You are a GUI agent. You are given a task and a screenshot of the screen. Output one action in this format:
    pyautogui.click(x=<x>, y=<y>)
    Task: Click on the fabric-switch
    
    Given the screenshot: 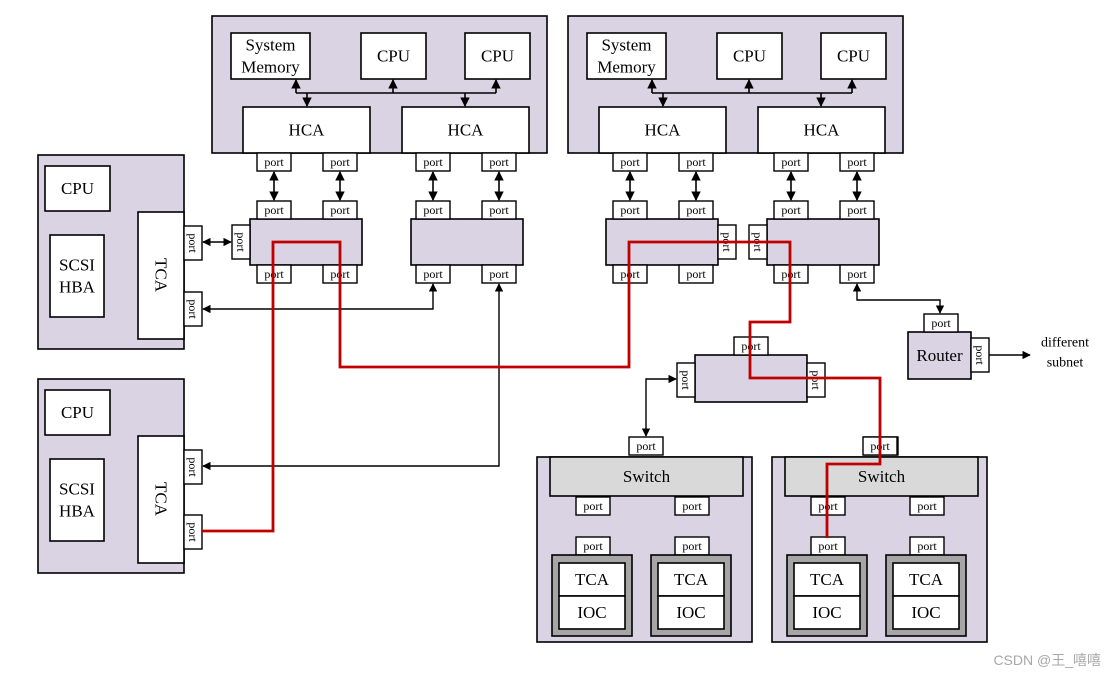 What is the action you would take?
    pyautogui.click(x=467, y=242)
    